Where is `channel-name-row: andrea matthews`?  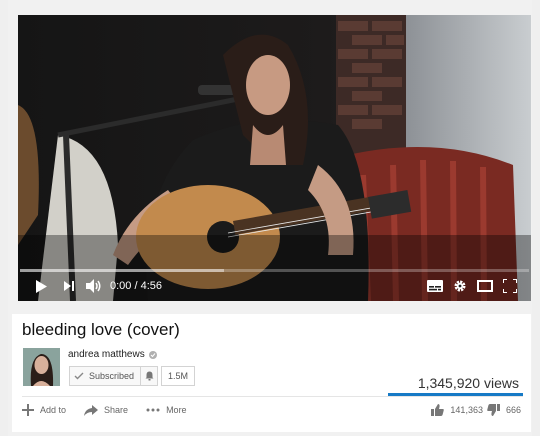
channel-name-row: andrea matthews is located at coordinates (112, 354).